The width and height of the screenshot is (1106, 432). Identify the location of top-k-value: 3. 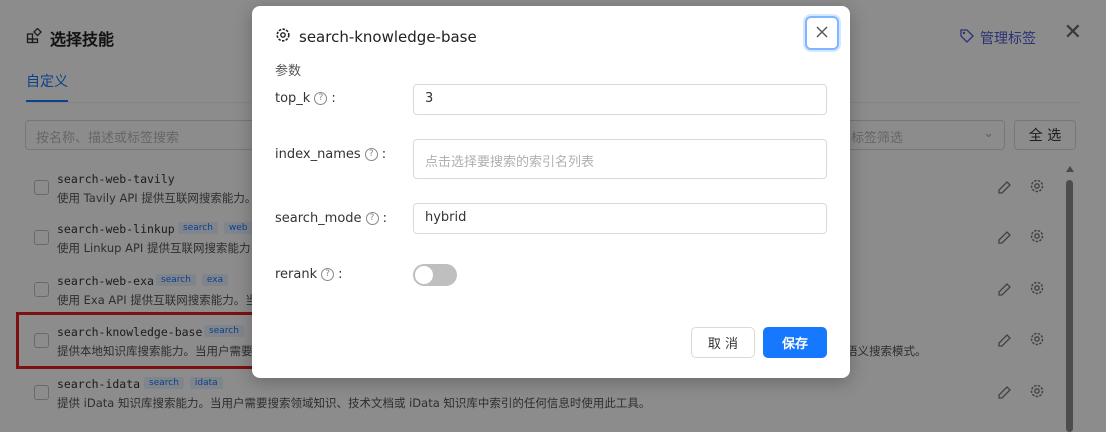
(429, 98).